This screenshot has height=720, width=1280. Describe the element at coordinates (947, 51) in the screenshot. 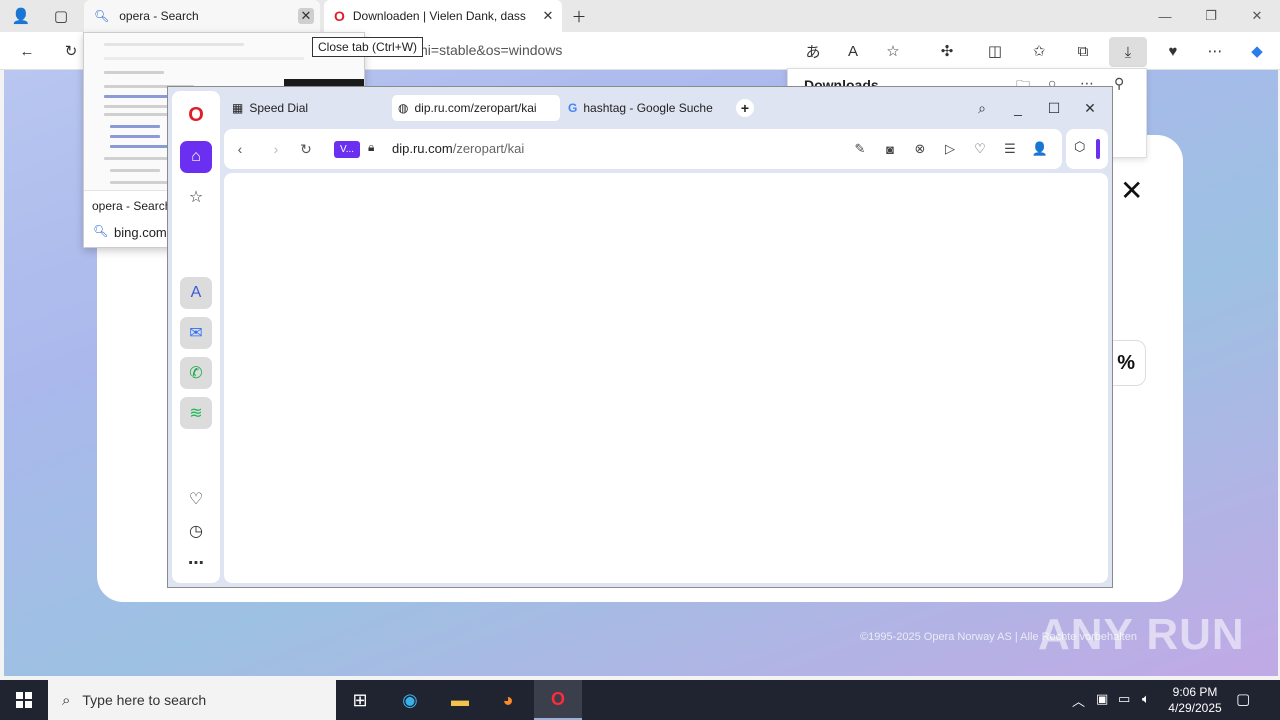

I see `extensions-icon: ✣` at that location.